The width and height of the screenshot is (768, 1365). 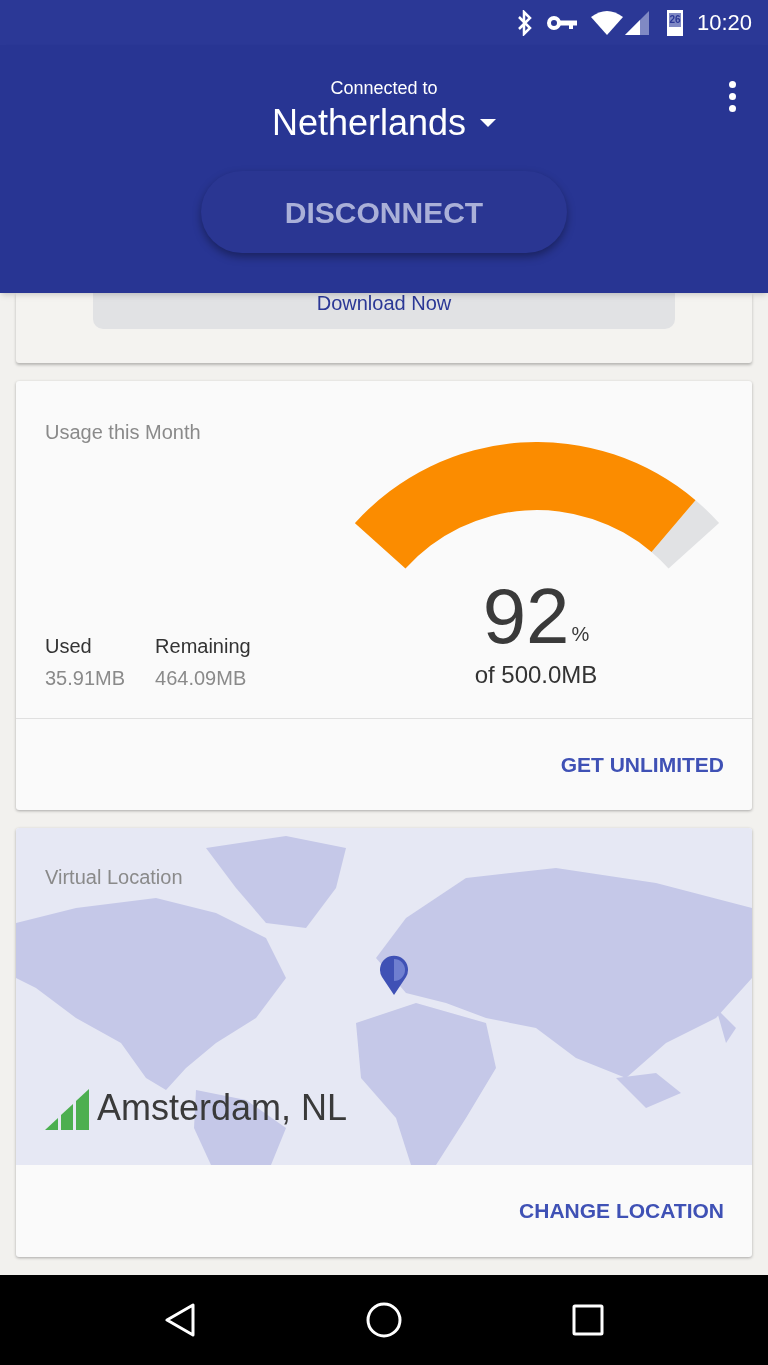 What do you see at coordinates (384, 1320) in the screenshot?
I see `home-icon` at bounding box center [384, 1320].